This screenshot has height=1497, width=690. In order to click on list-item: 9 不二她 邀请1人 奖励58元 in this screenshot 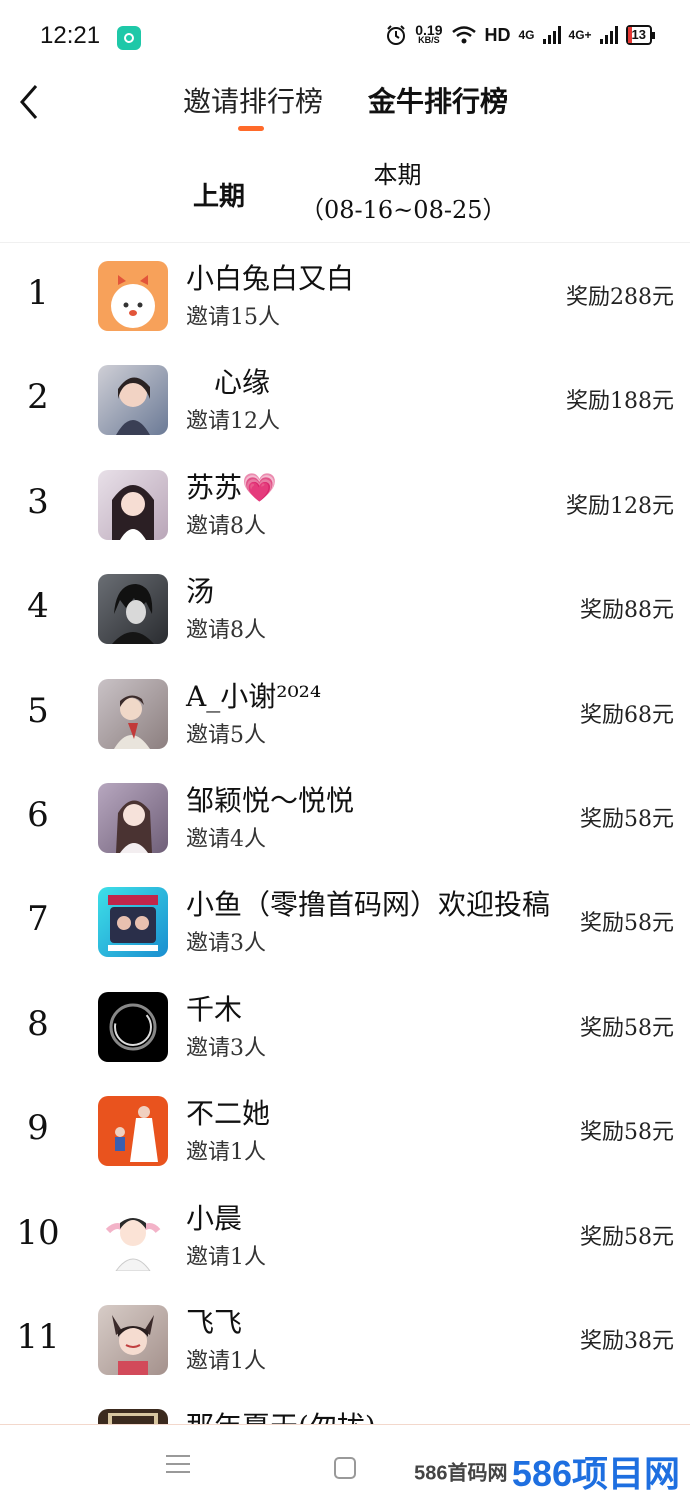, I will do `click(345, 1130)`.